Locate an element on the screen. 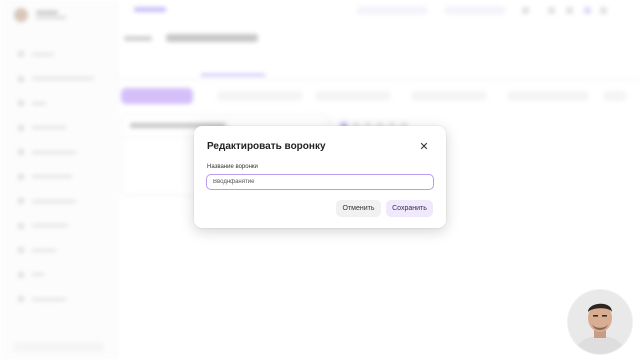 The height and width of the screenshot is (360, 640). toolbar is located at coordinates (374, 96).